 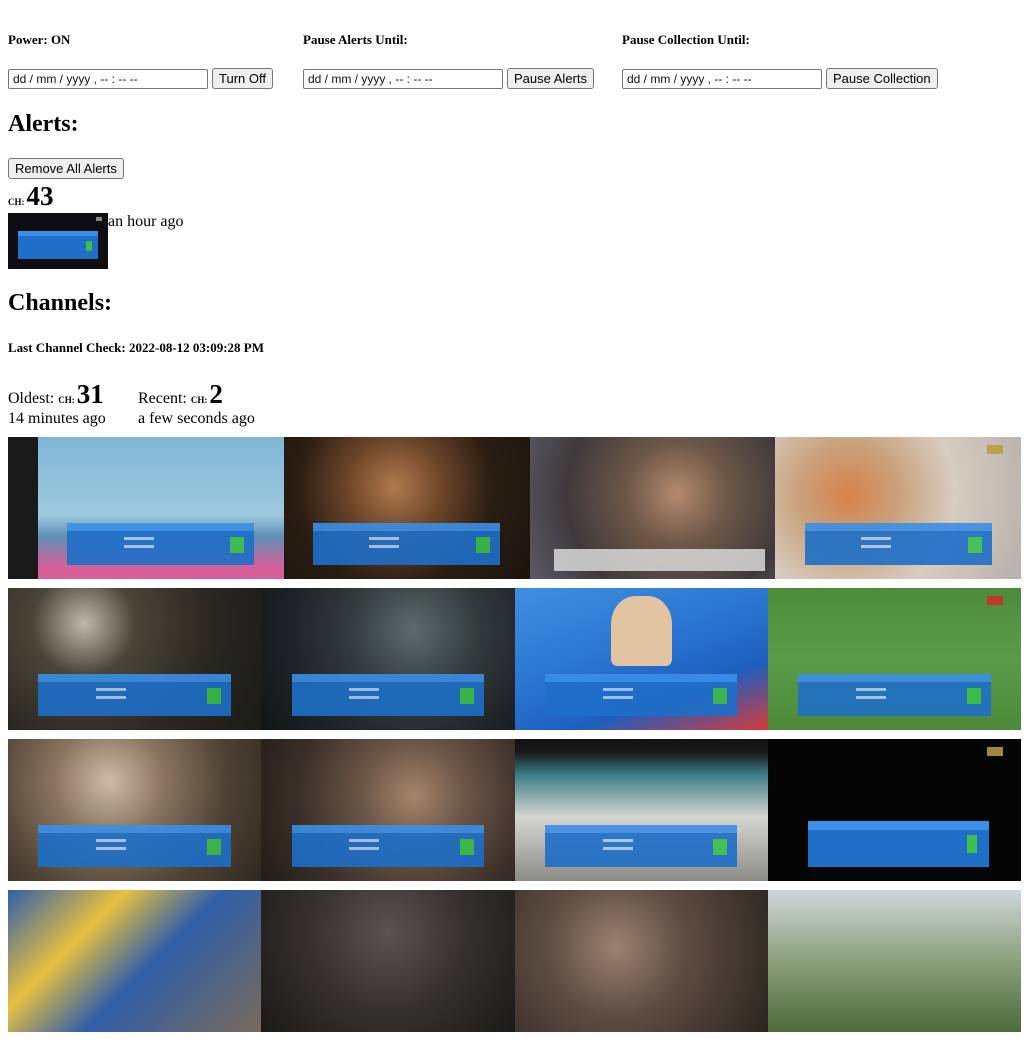 What do you see at coordinates (403, 78) in the screenshot?
I see `pause-alerts-datetime-input: dd / mm / yyyy , -- : -- --` at bounding box center [403, 78].